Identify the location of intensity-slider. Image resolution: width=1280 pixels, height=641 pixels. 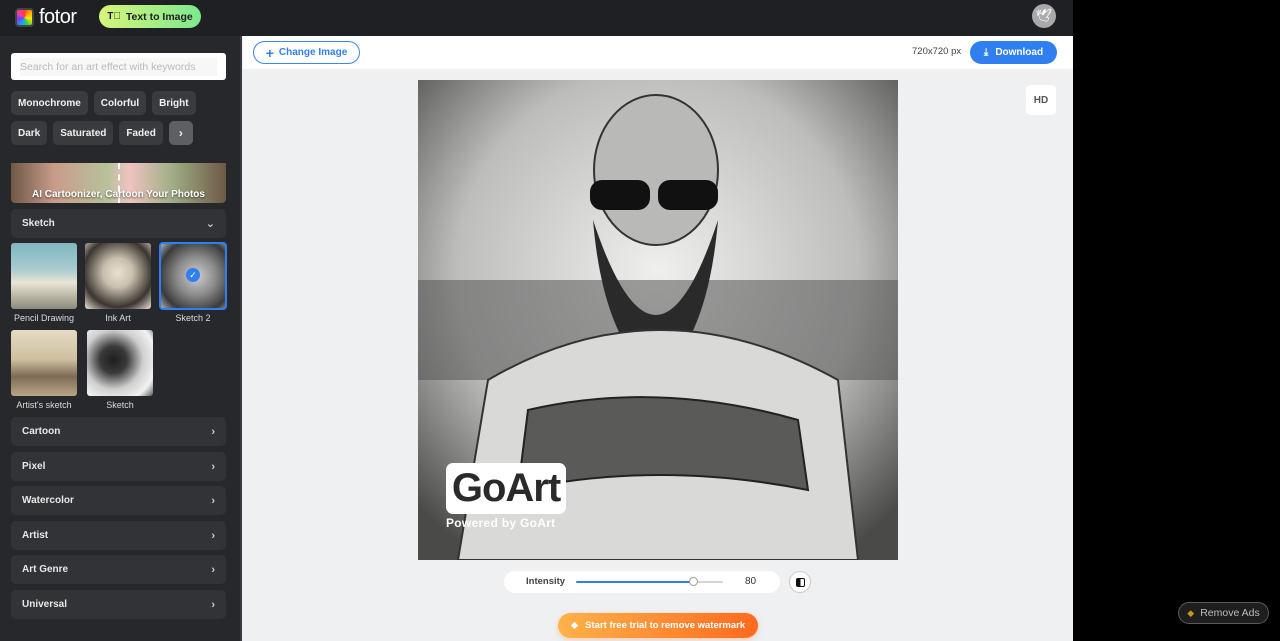
(649, 581).